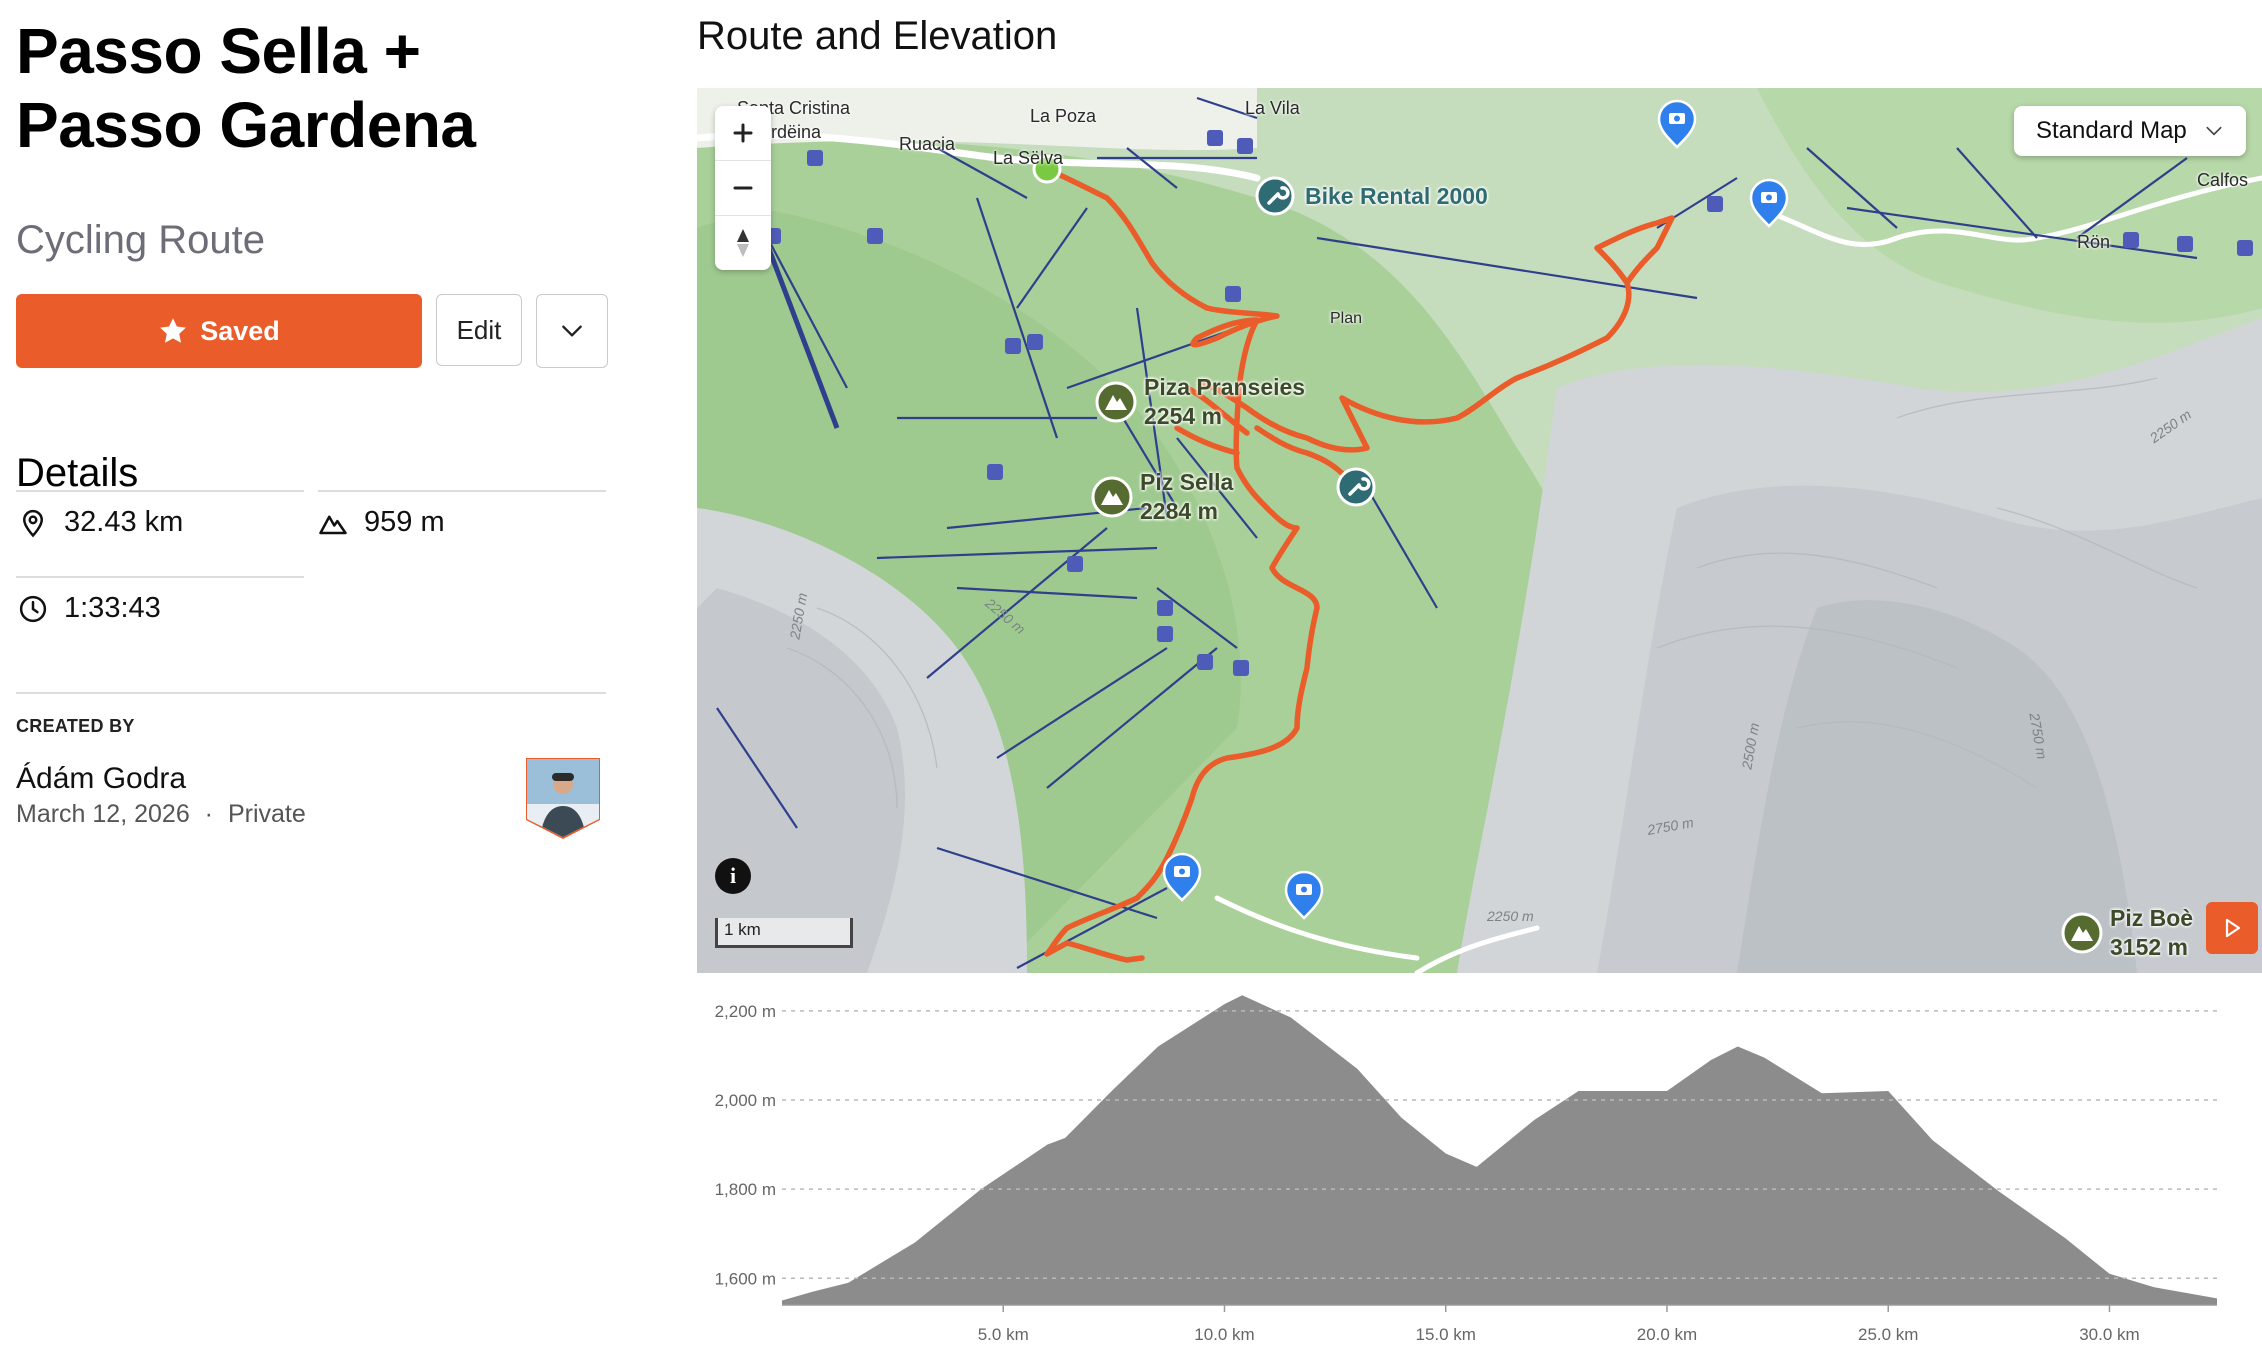 This screenshot has width=2262, height=1350. I want to click on elevation-gain-value: 959 m, so click(404, 522).